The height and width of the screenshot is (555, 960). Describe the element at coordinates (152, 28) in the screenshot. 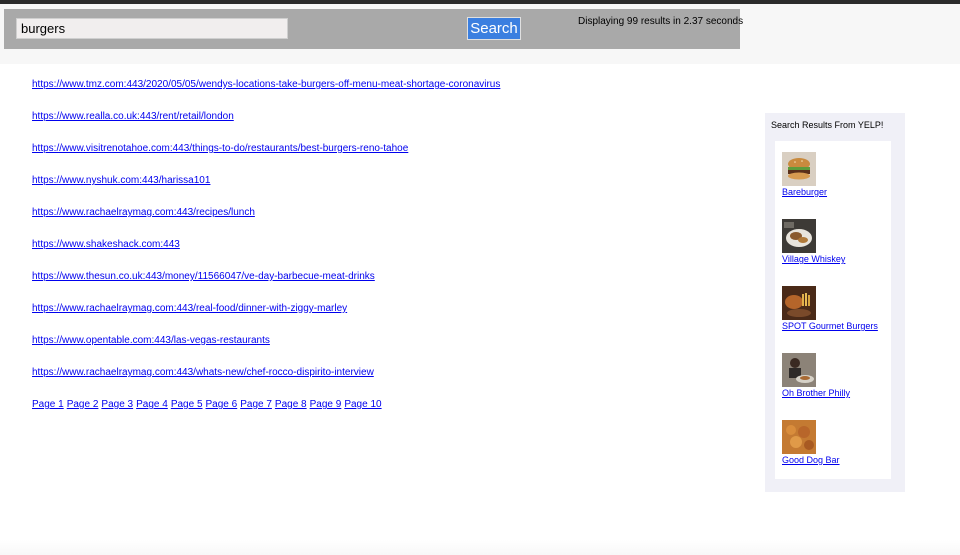

I see `search-input` at that location.